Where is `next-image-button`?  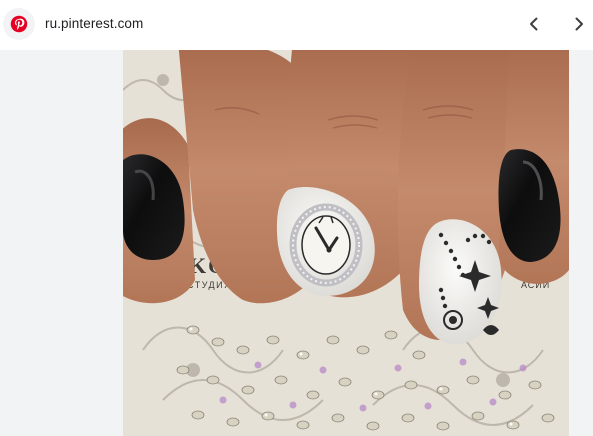
next-image-button is located at coordinates (579, 24).